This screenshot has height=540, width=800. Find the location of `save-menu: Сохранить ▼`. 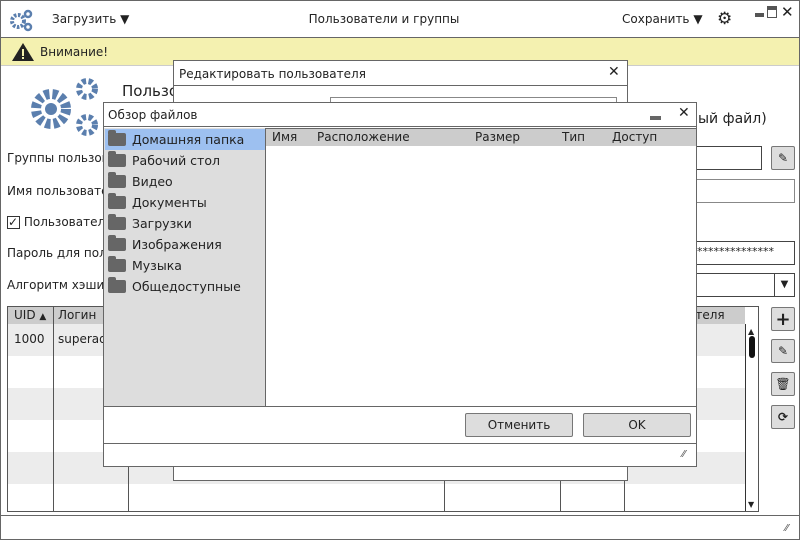

save-menu: Сохранить ▼ is located at coordinates (662, 19).